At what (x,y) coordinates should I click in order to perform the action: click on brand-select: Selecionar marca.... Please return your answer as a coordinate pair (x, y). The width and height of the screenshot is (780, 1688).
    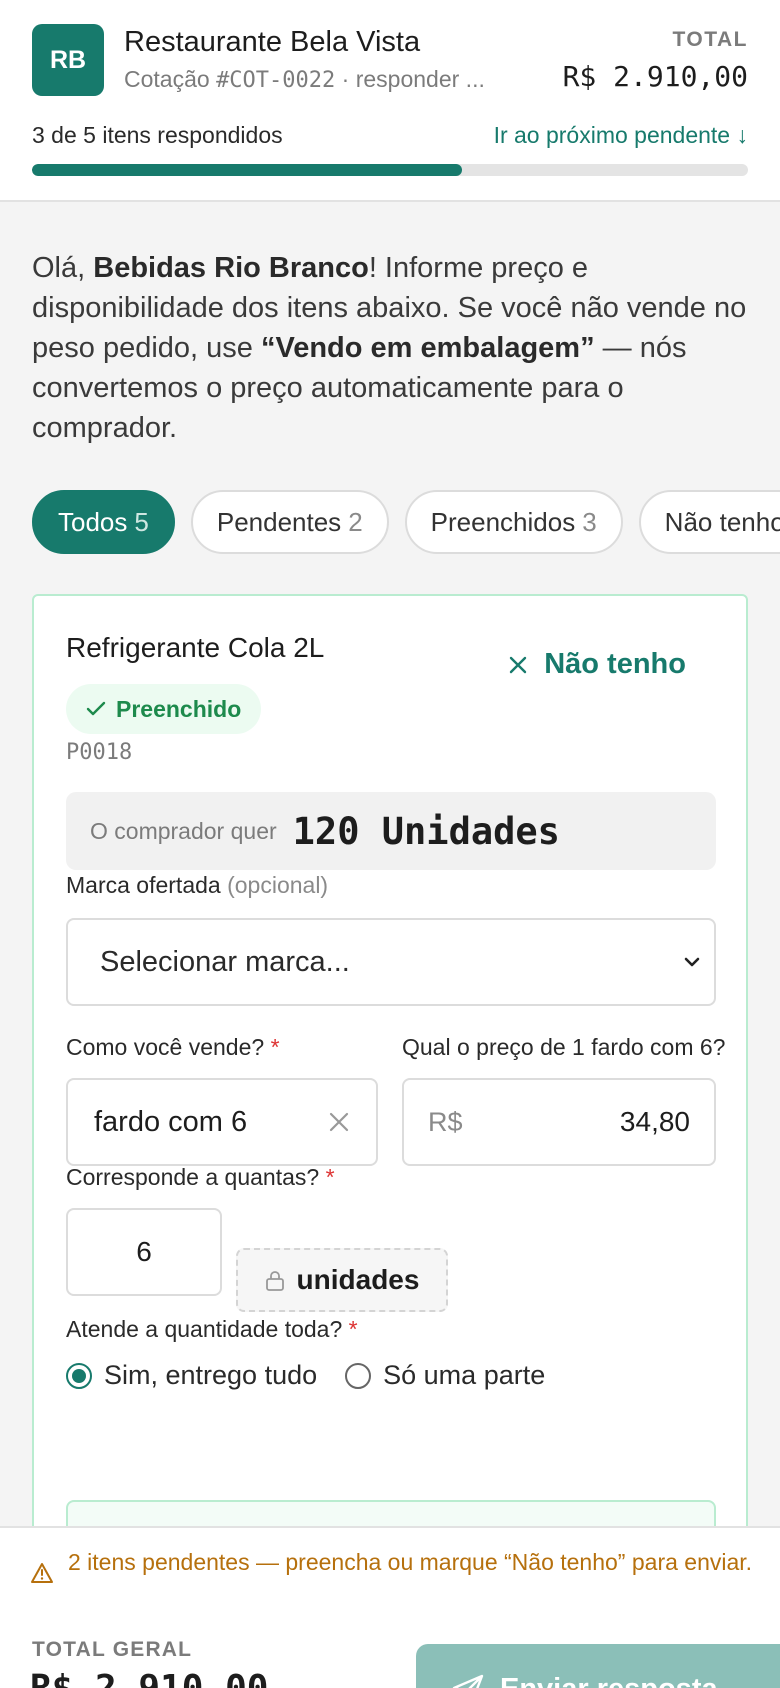
    Looking at the image, I should click on (391, 962).